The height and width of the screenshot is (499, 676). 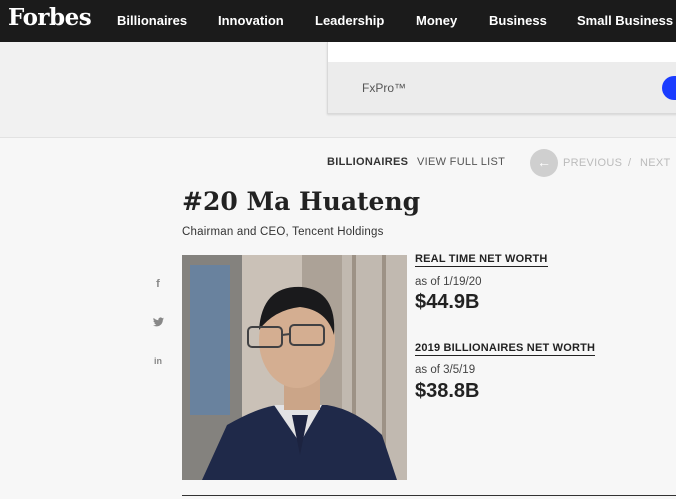 What do you see at coordinates (50, 17) in the screenshot?
I see `forbes-logo: Forbes` at bounding box center [50, 17].